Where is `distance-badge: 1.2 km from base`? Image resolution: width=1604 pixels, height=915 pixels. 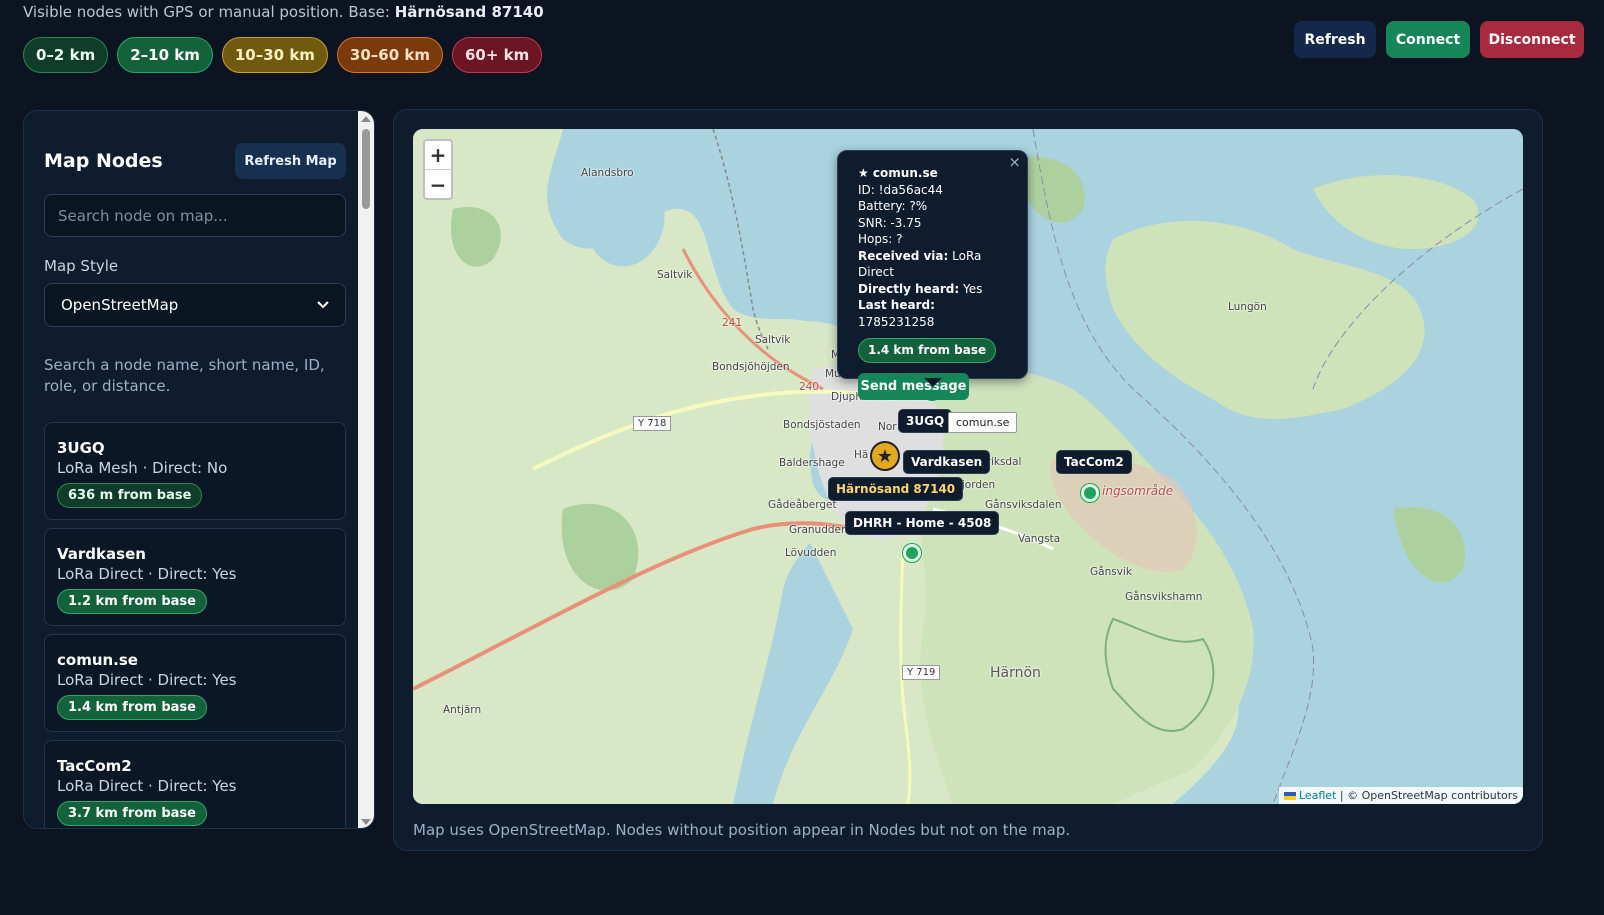 distance-badge: 1.2 km from base is located at coordinates (132, 601).